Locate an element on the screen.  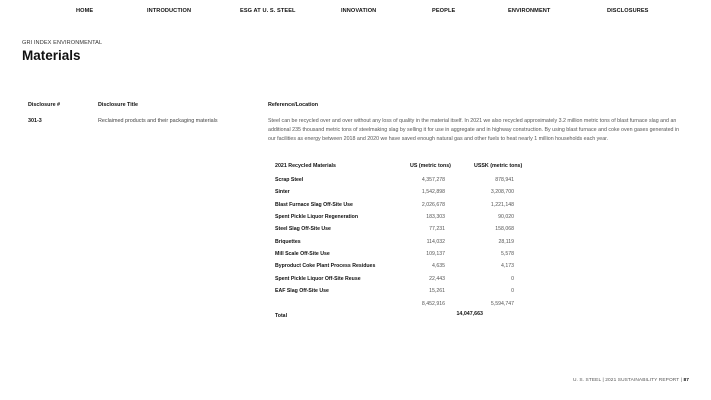
disclosure-code: 301-3 is located at coordinates (35, 121).